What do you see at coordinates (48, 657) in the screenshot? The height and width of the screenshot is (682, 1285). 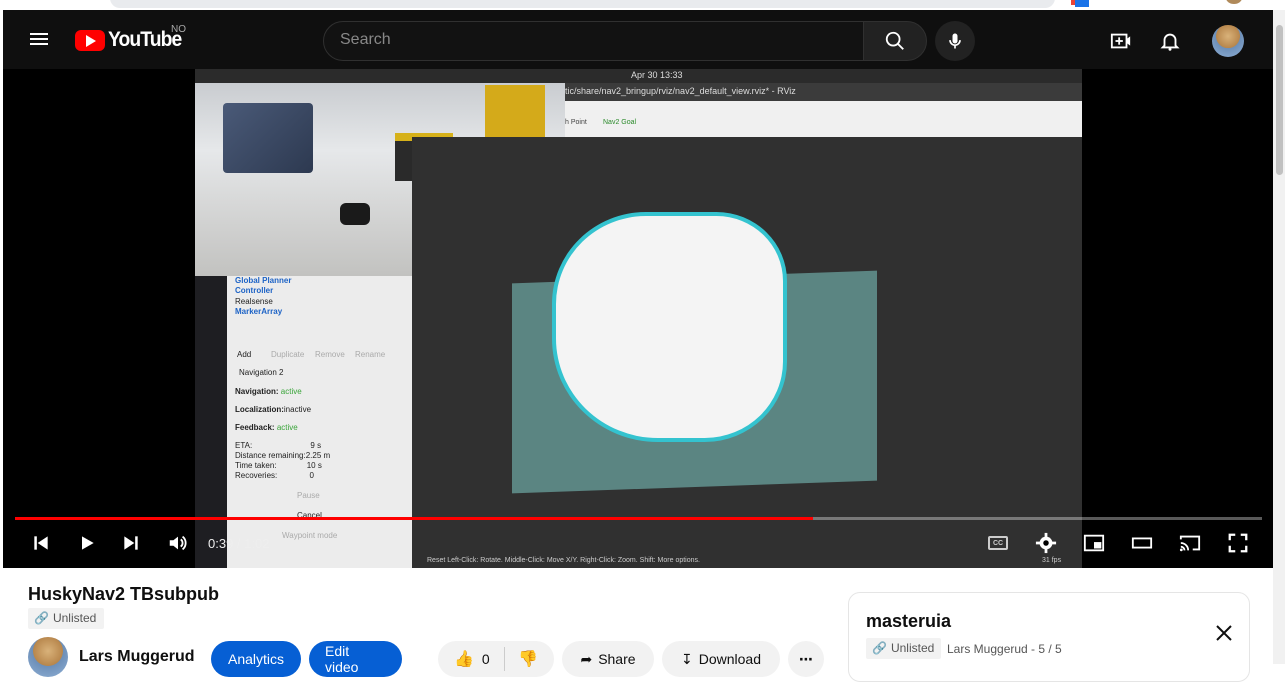 I see `channel-avatar` at bounding box center [48, 657].